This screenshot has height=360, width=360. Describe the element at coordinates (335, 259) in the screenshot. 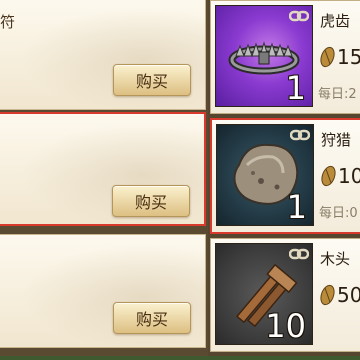

I see `item-name: 木头` at that location.